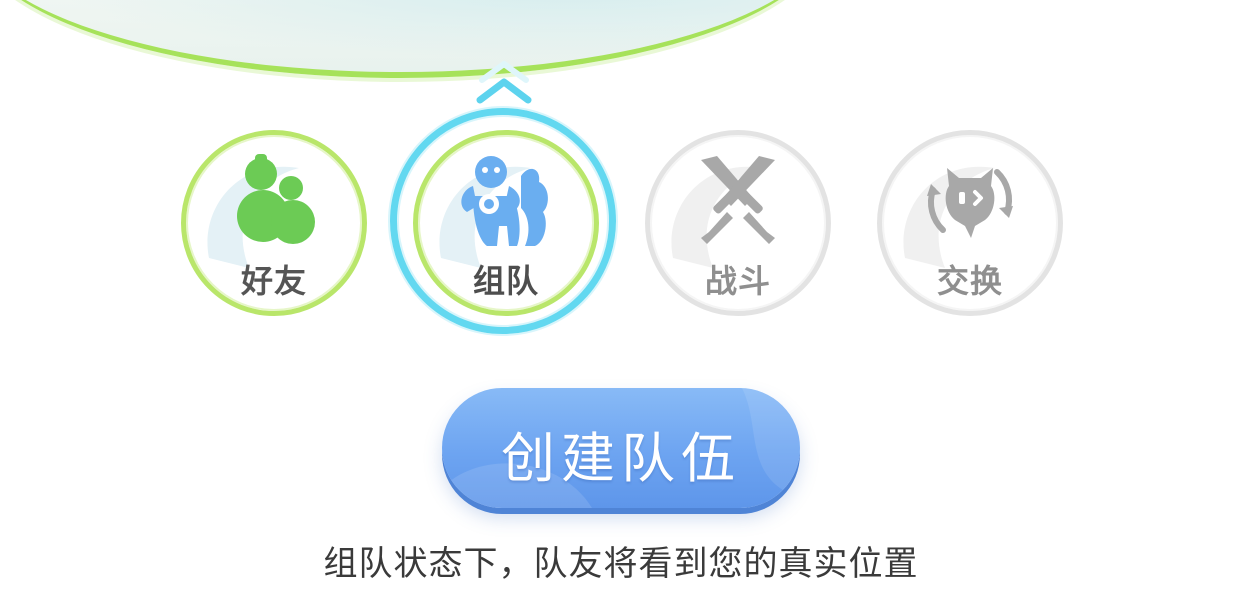 This screenshot has height=598, width=1242. Describe the element at coordinates (276, 199) in the screenshot. I see `gourd-icon` at that location.